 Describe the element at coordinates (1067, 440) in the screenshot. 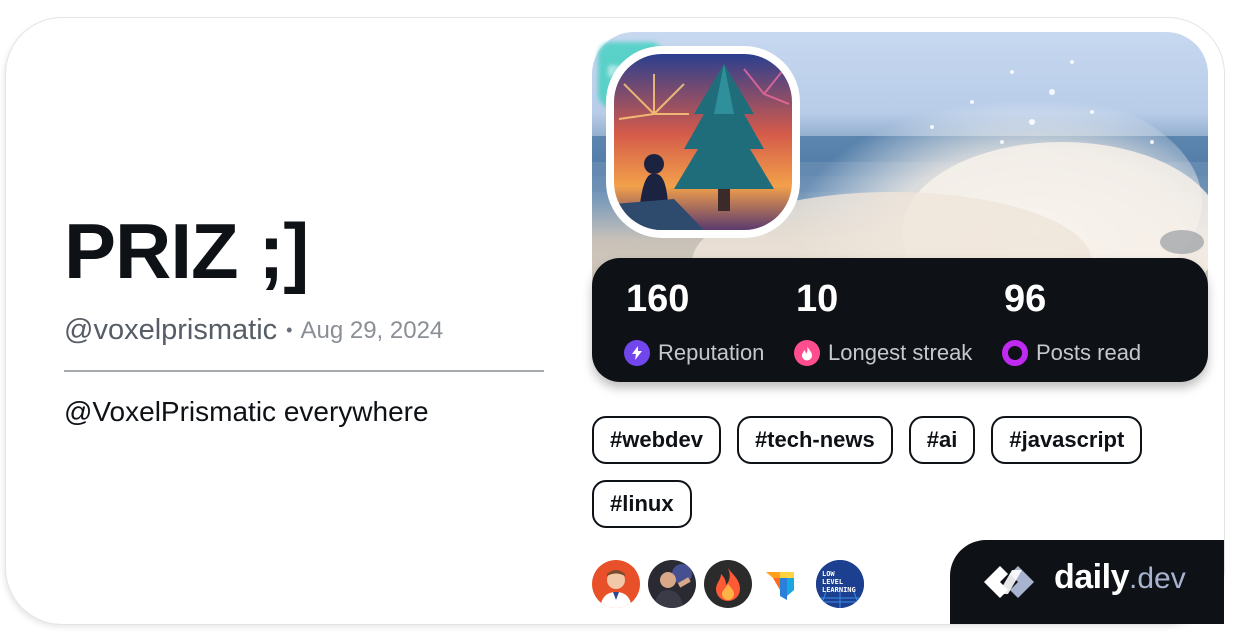

I see `tag-javascript: #javascript` at that location.